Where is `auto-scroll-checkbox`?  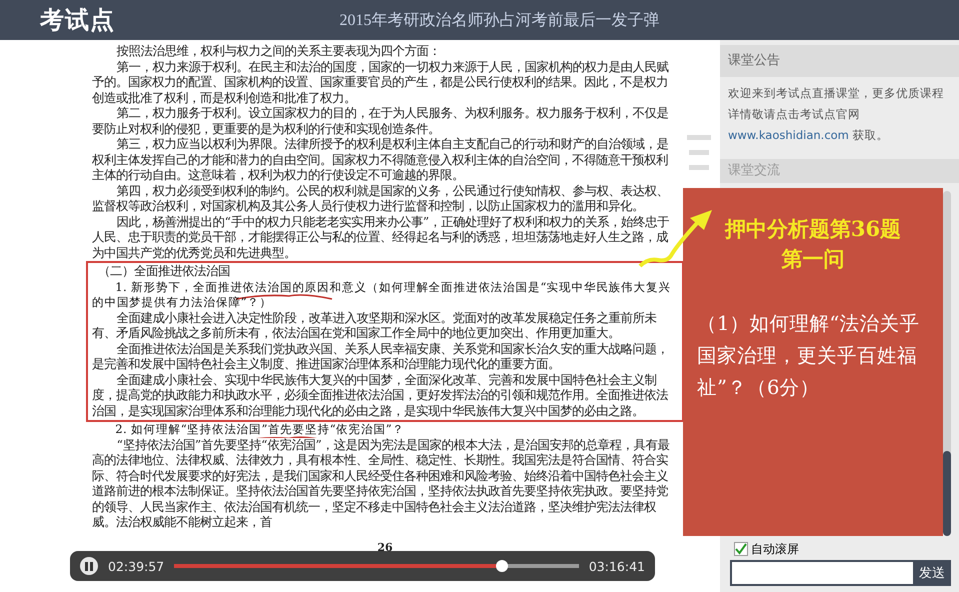 auto-scroll-checkbox is located at coordinates (741, 549).